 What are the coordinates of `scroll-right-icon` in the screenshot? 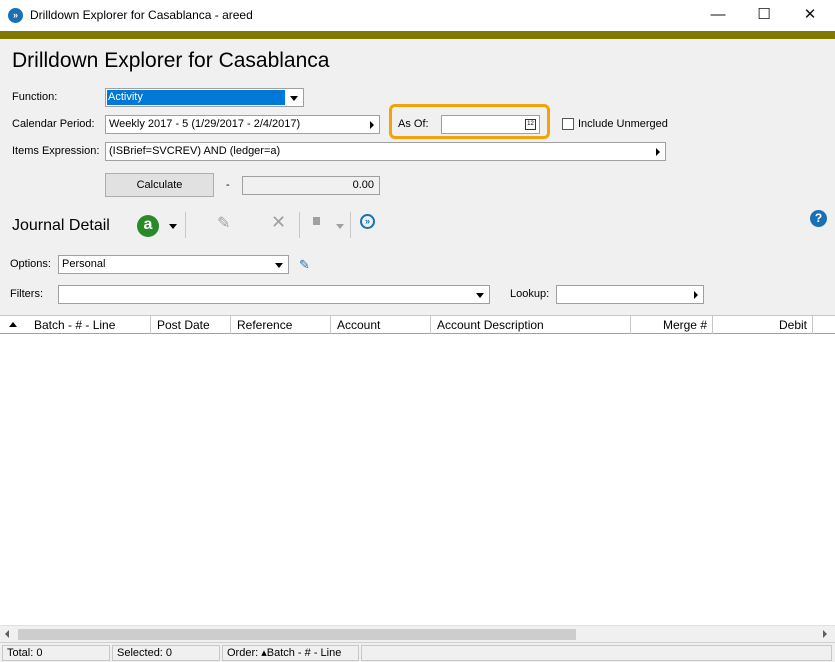 It's located at (825, 634).